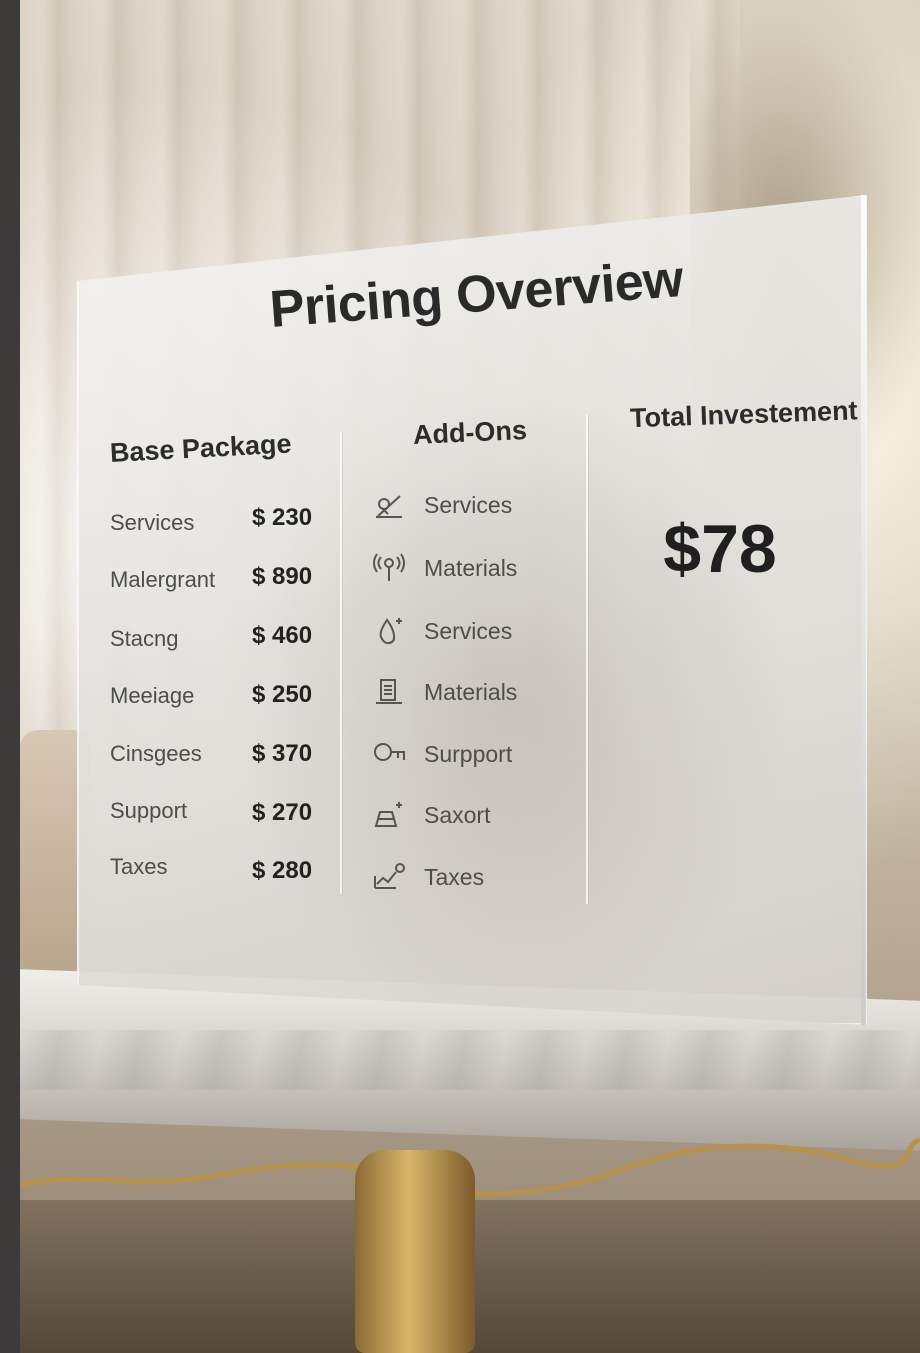 Image resolution: width=920 pixels, height=1353 pixels. Describe the element at coordinates (149, 810) in the screenshot. I see `base-item-label: Support` at that location.